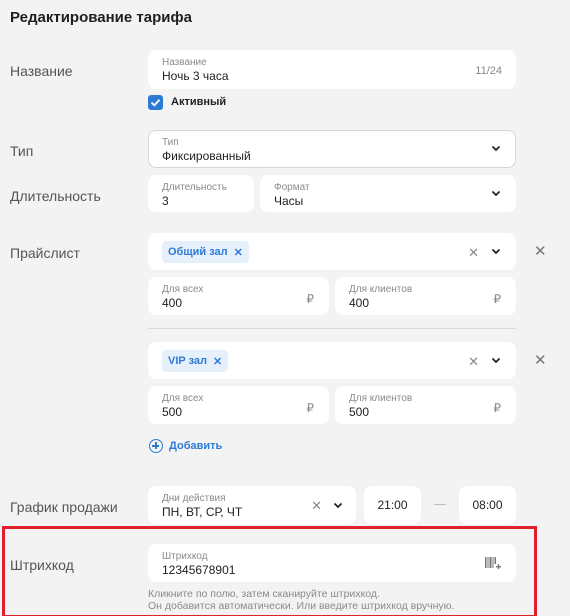 This screenshot has width=570, height=616. Describe the element at coordinates (359, 412) in the screenshot. I see `price-clients-value: 500` at that location.